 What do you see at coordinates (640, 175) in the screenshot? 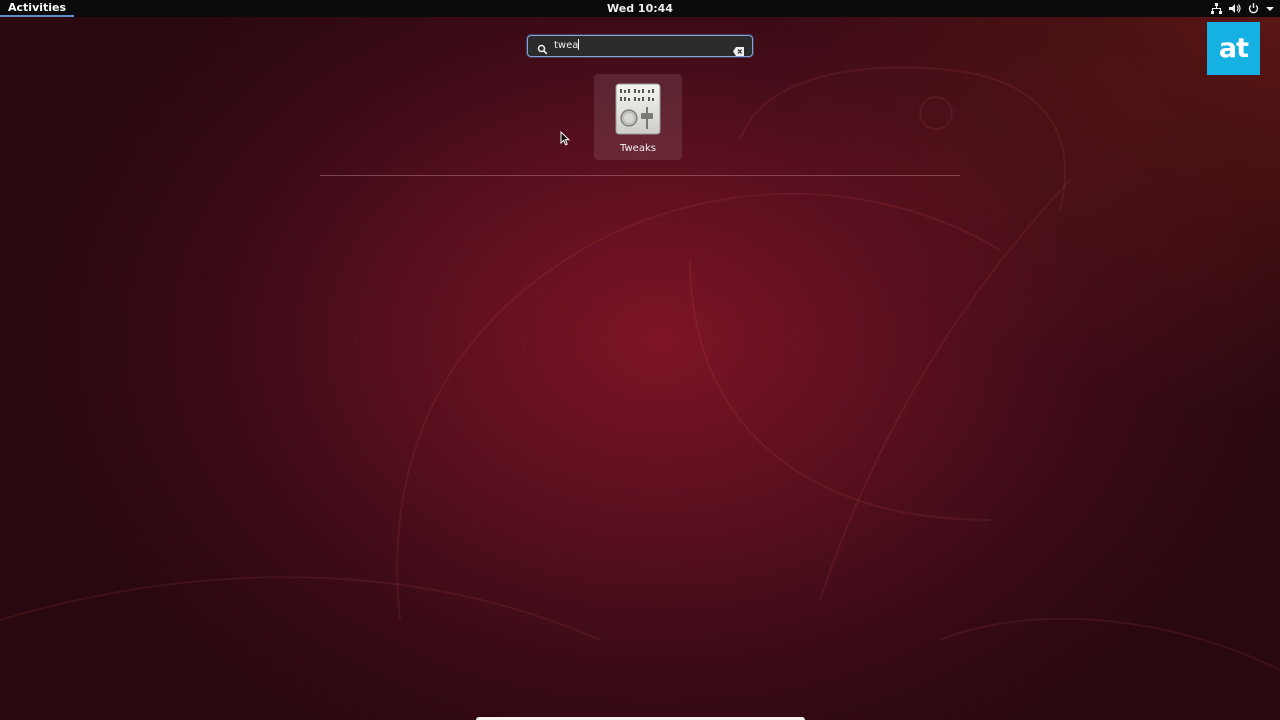
I see `results-separator` at bounding box center [640, 175].